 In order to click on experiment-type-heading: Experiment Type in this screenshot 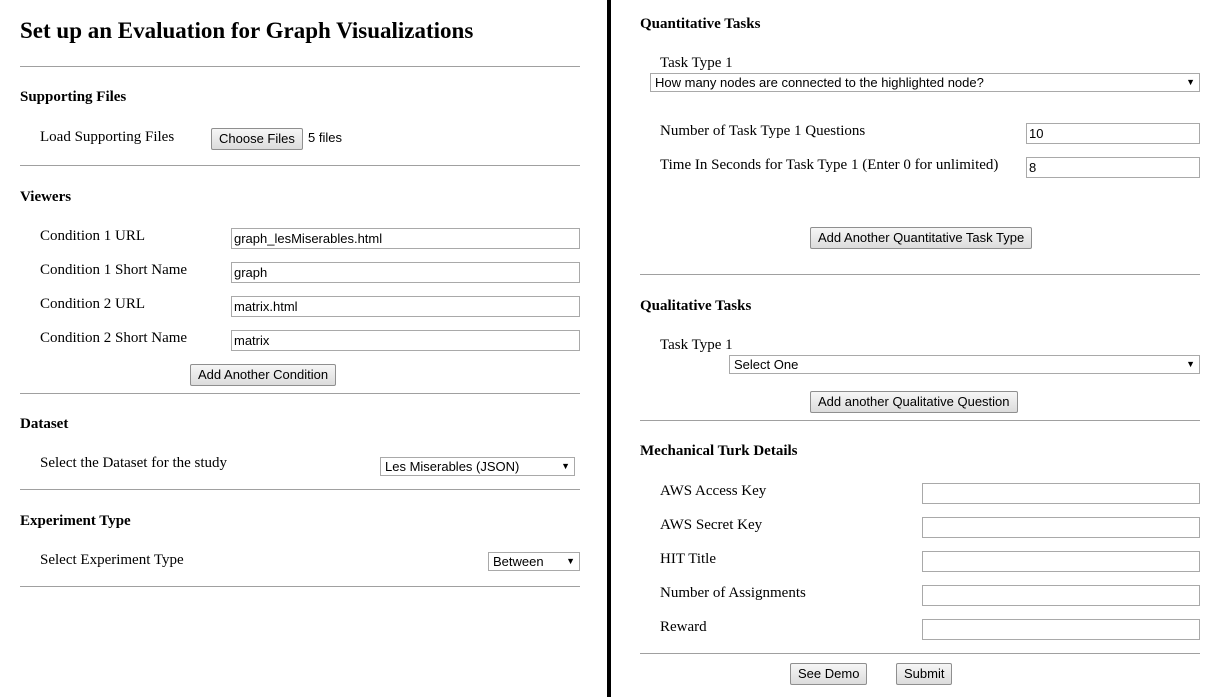, I will do `click(75, 521)`.